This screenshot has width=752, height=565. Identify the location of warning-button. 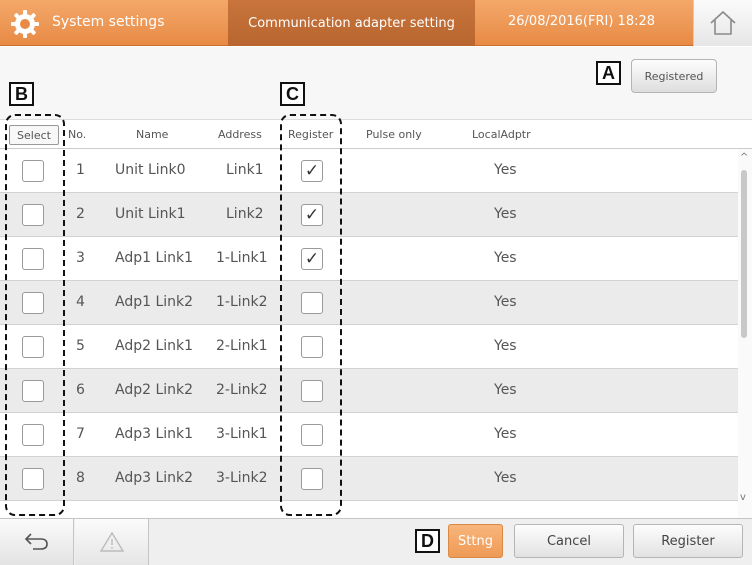
(112, 542).